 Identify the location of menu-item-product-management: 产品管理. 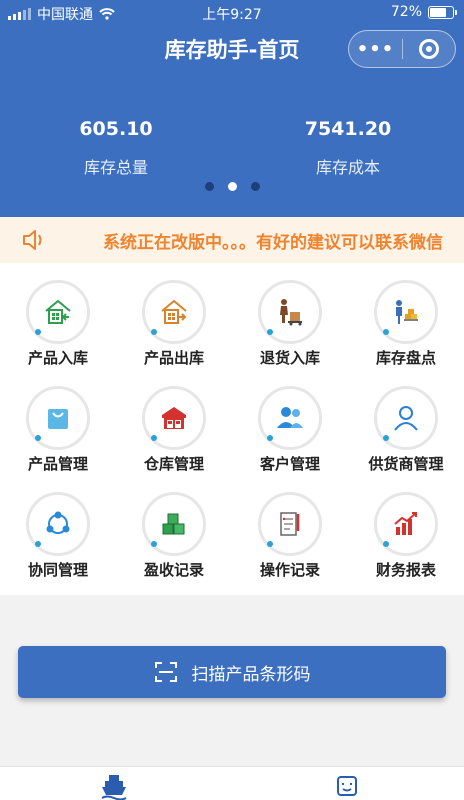
(58, 422).